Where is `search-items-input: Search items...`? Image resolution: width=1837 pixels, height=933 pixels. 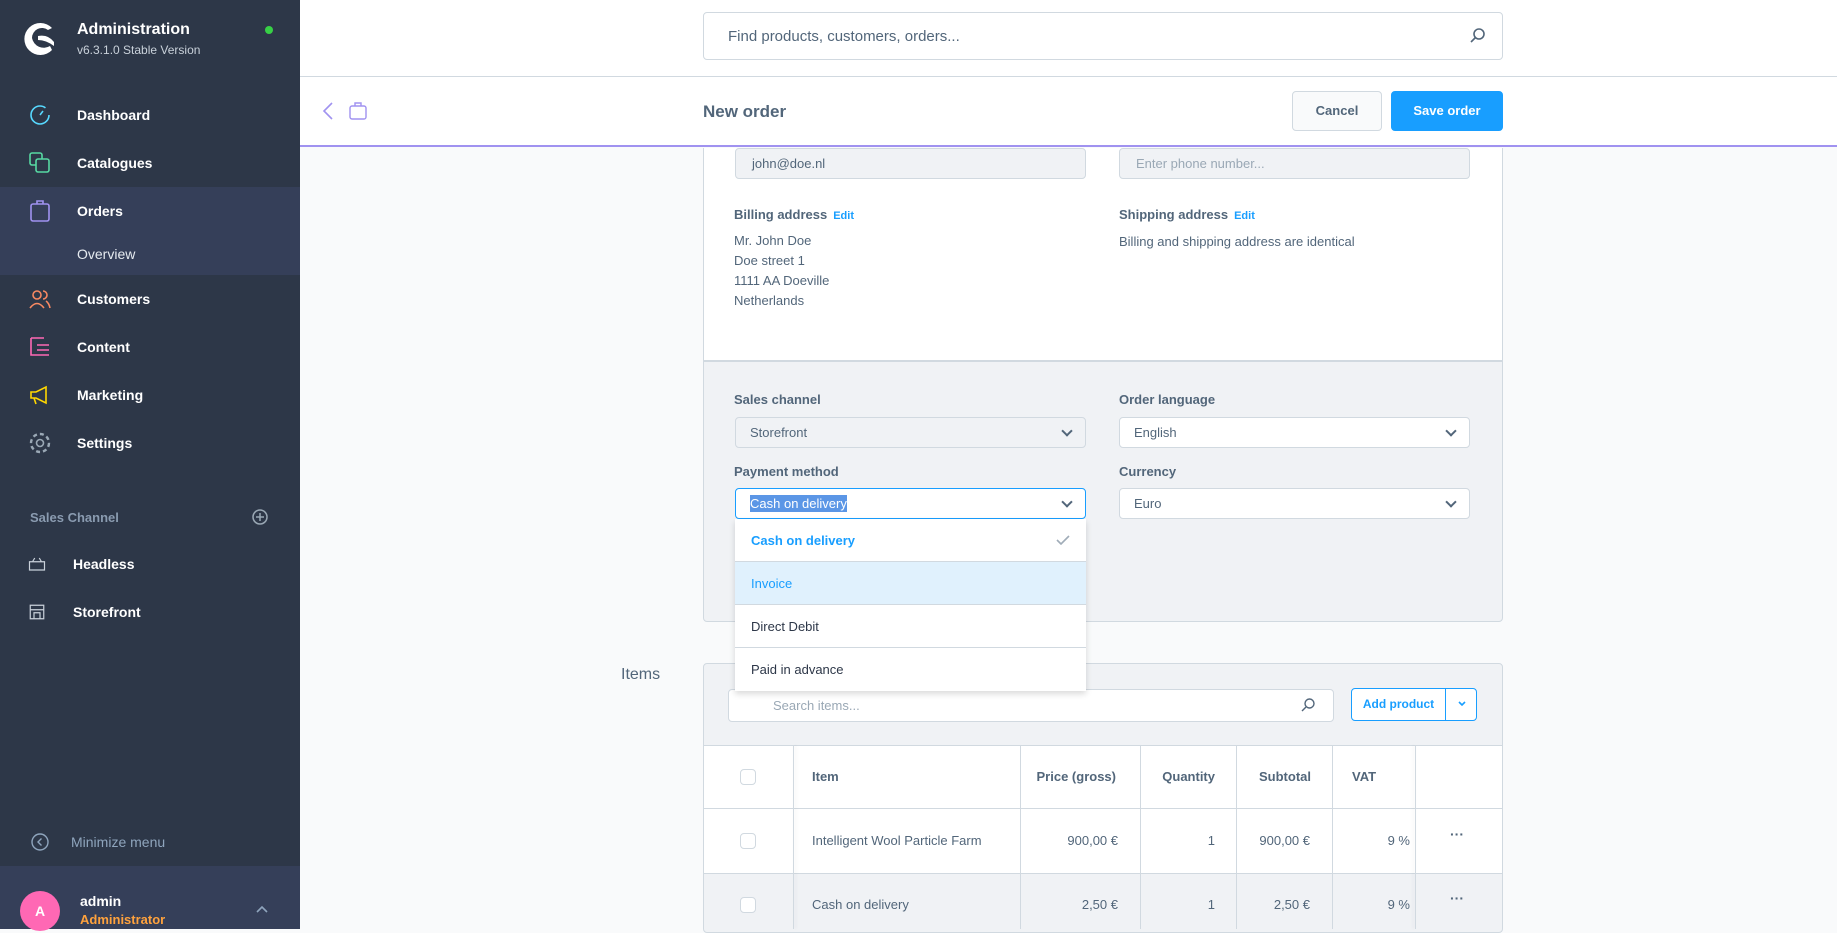 search-items-input: Search items... is located at coordinates (1031, 705).